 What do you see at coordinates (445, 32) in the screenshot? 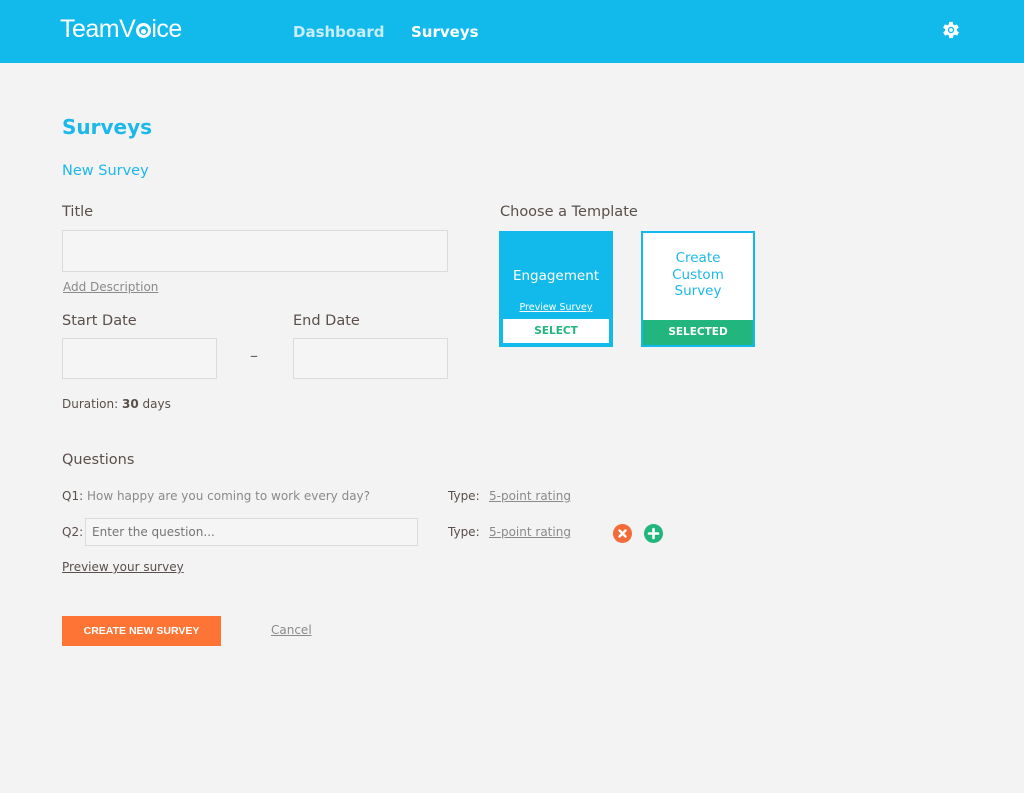
I see `nav-surveys: Surveys` at bounding box center [445, 32].